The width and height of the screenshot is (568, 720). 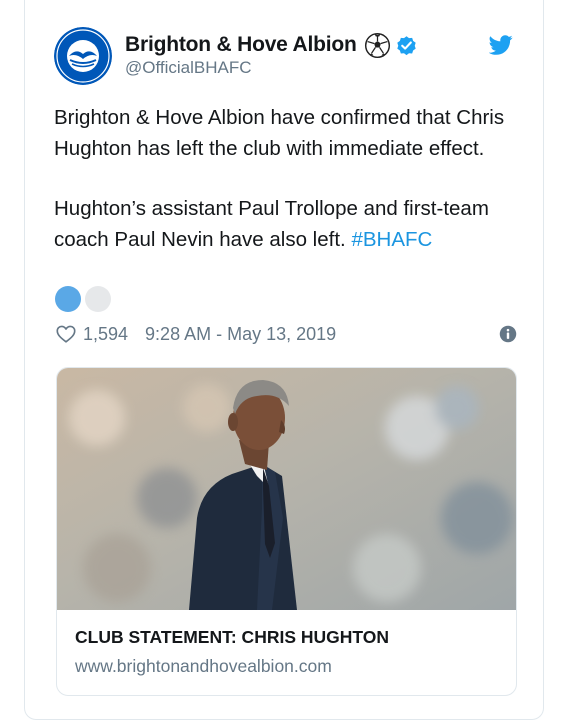 What do you see at coordinates (241, 45) in the screenshot?
I see `display-name: Brighton & Hove Albion` at bounding box center [241, 45].